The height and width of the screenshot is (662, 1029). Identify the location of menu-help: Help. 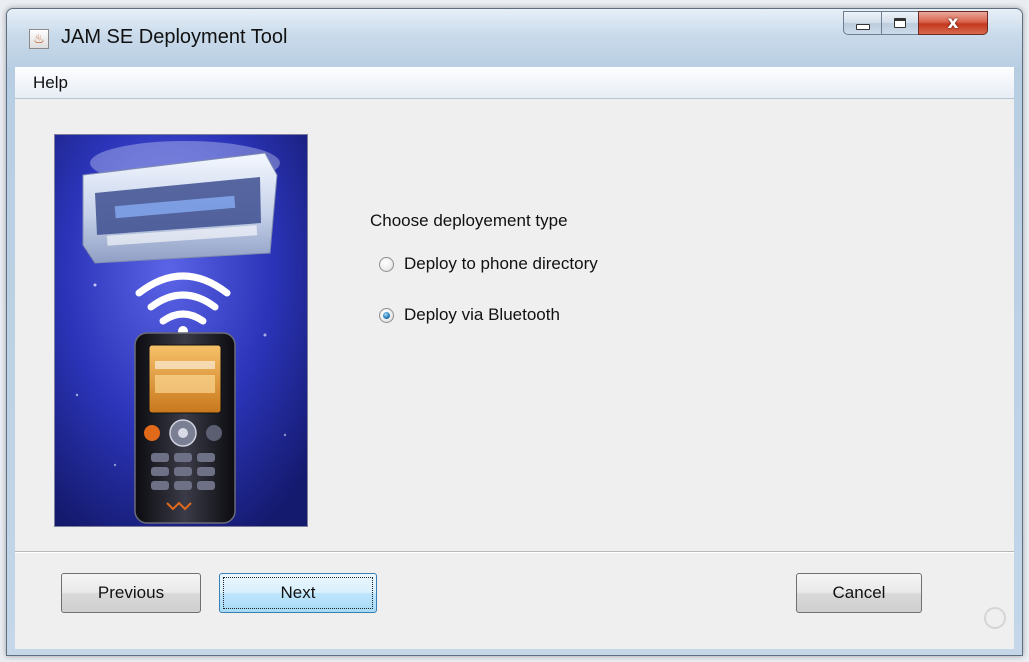
(50, 83).